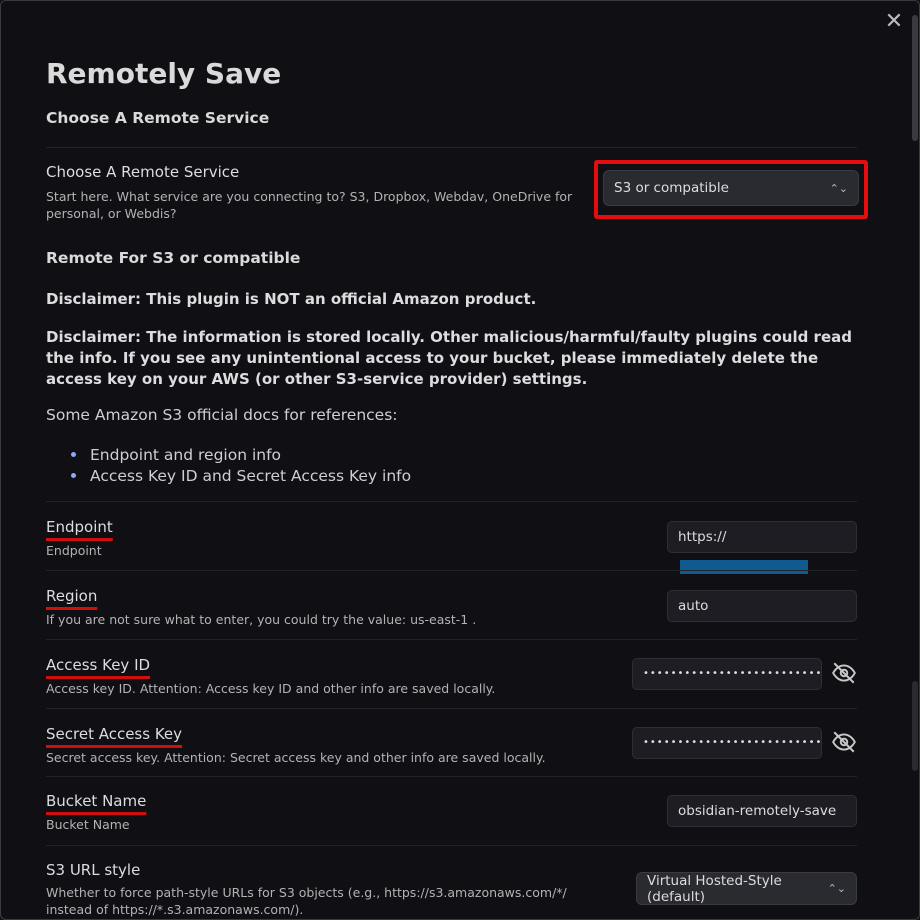 The image size is (920, 920). What do you see at coordinates (915, 460) in the screenshot?
I see `scrollbar` at bounding box center [915, 460].